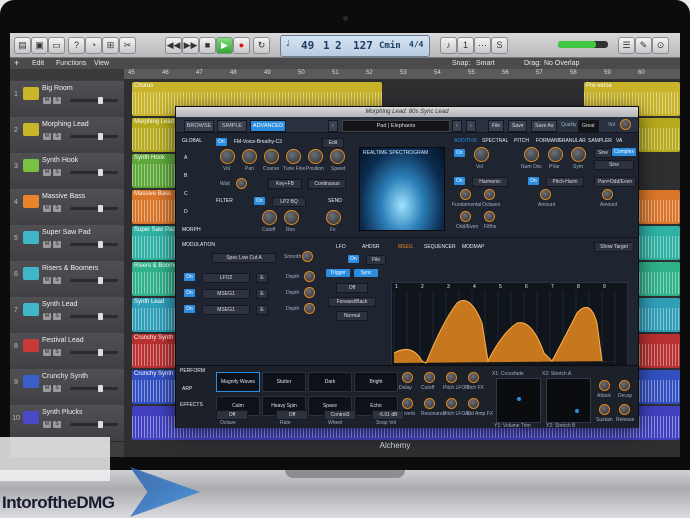  I want to click on toolbar-icon: ▭, so click(56, 45).